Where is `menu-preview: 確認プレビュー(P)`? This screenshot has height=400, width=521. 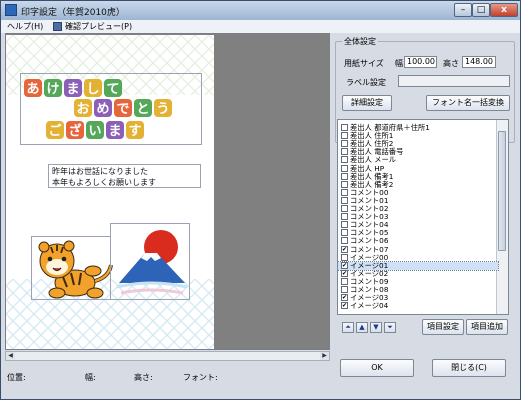
menu-preview: 確認プレビュー(P) is located at coordinates (98, 26).